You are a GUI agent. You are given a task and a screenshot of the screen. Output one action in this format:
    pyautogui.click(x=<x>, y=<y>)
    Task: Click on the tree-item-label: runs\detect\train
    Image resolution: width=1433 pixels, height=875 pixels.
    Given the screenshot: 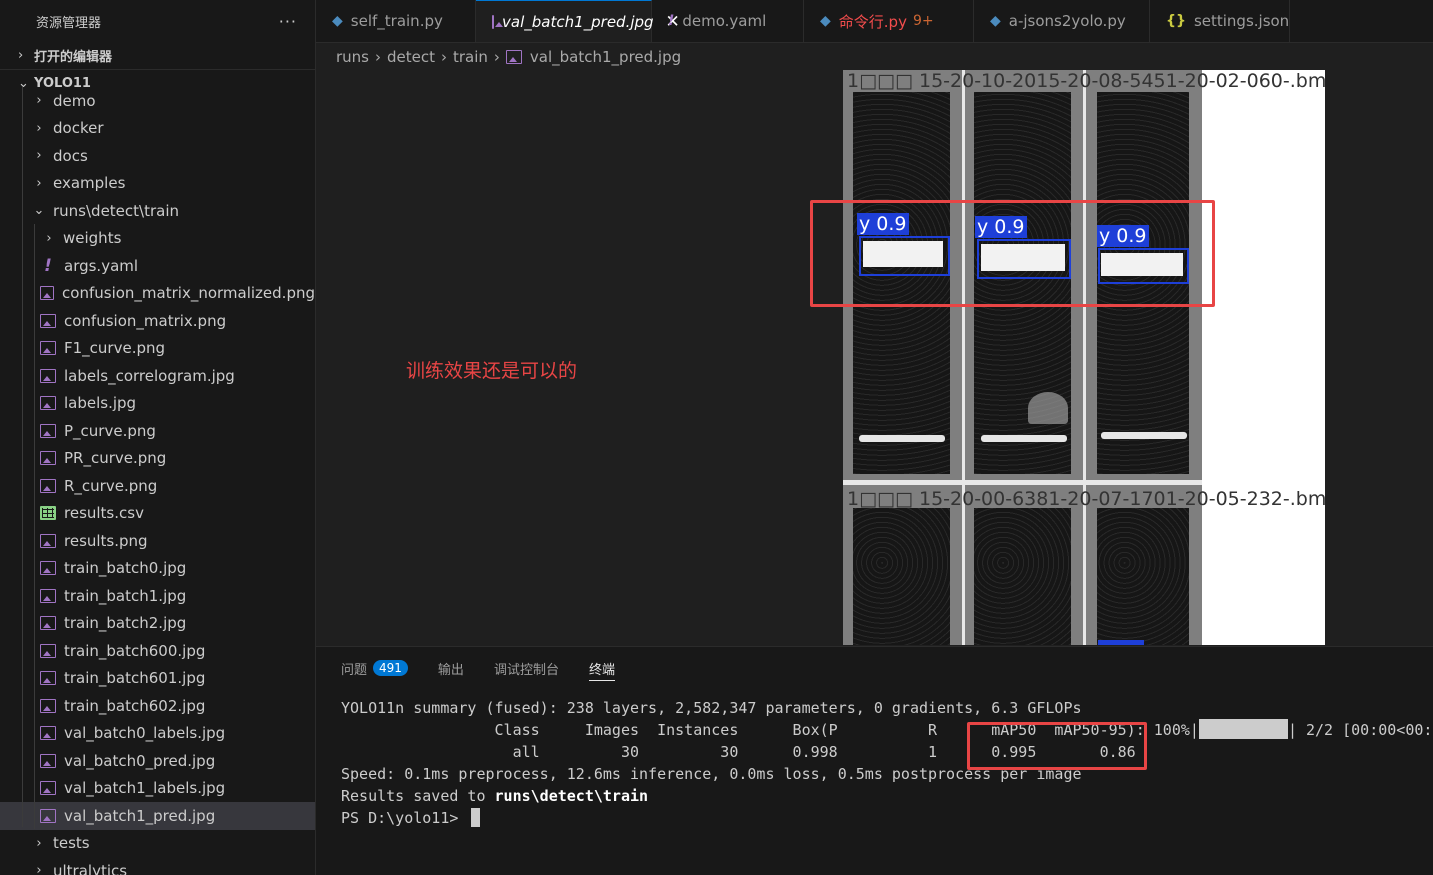 What is the action you would take?
    pyautogui.click(x=116, y=210)
    